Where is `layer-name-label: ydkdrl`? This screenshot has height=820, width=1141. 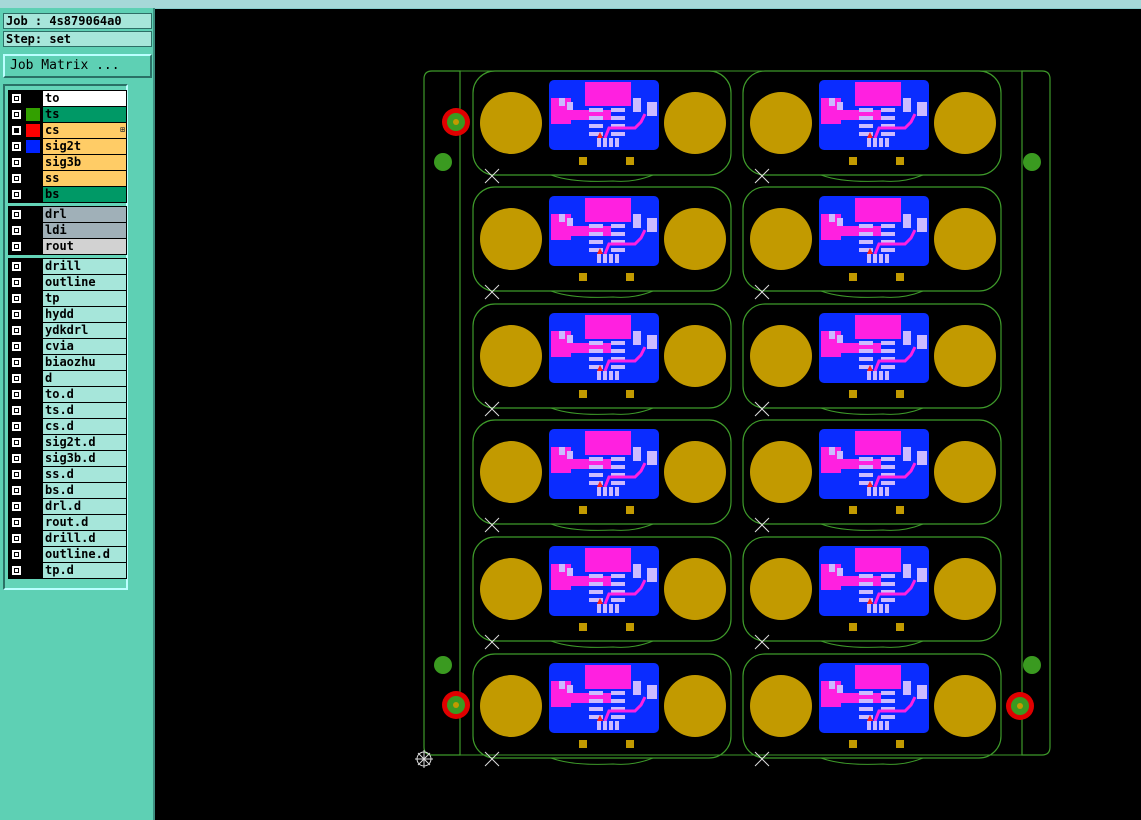 layer-name-label: ydkdrl is located at coordinates (84, 330).